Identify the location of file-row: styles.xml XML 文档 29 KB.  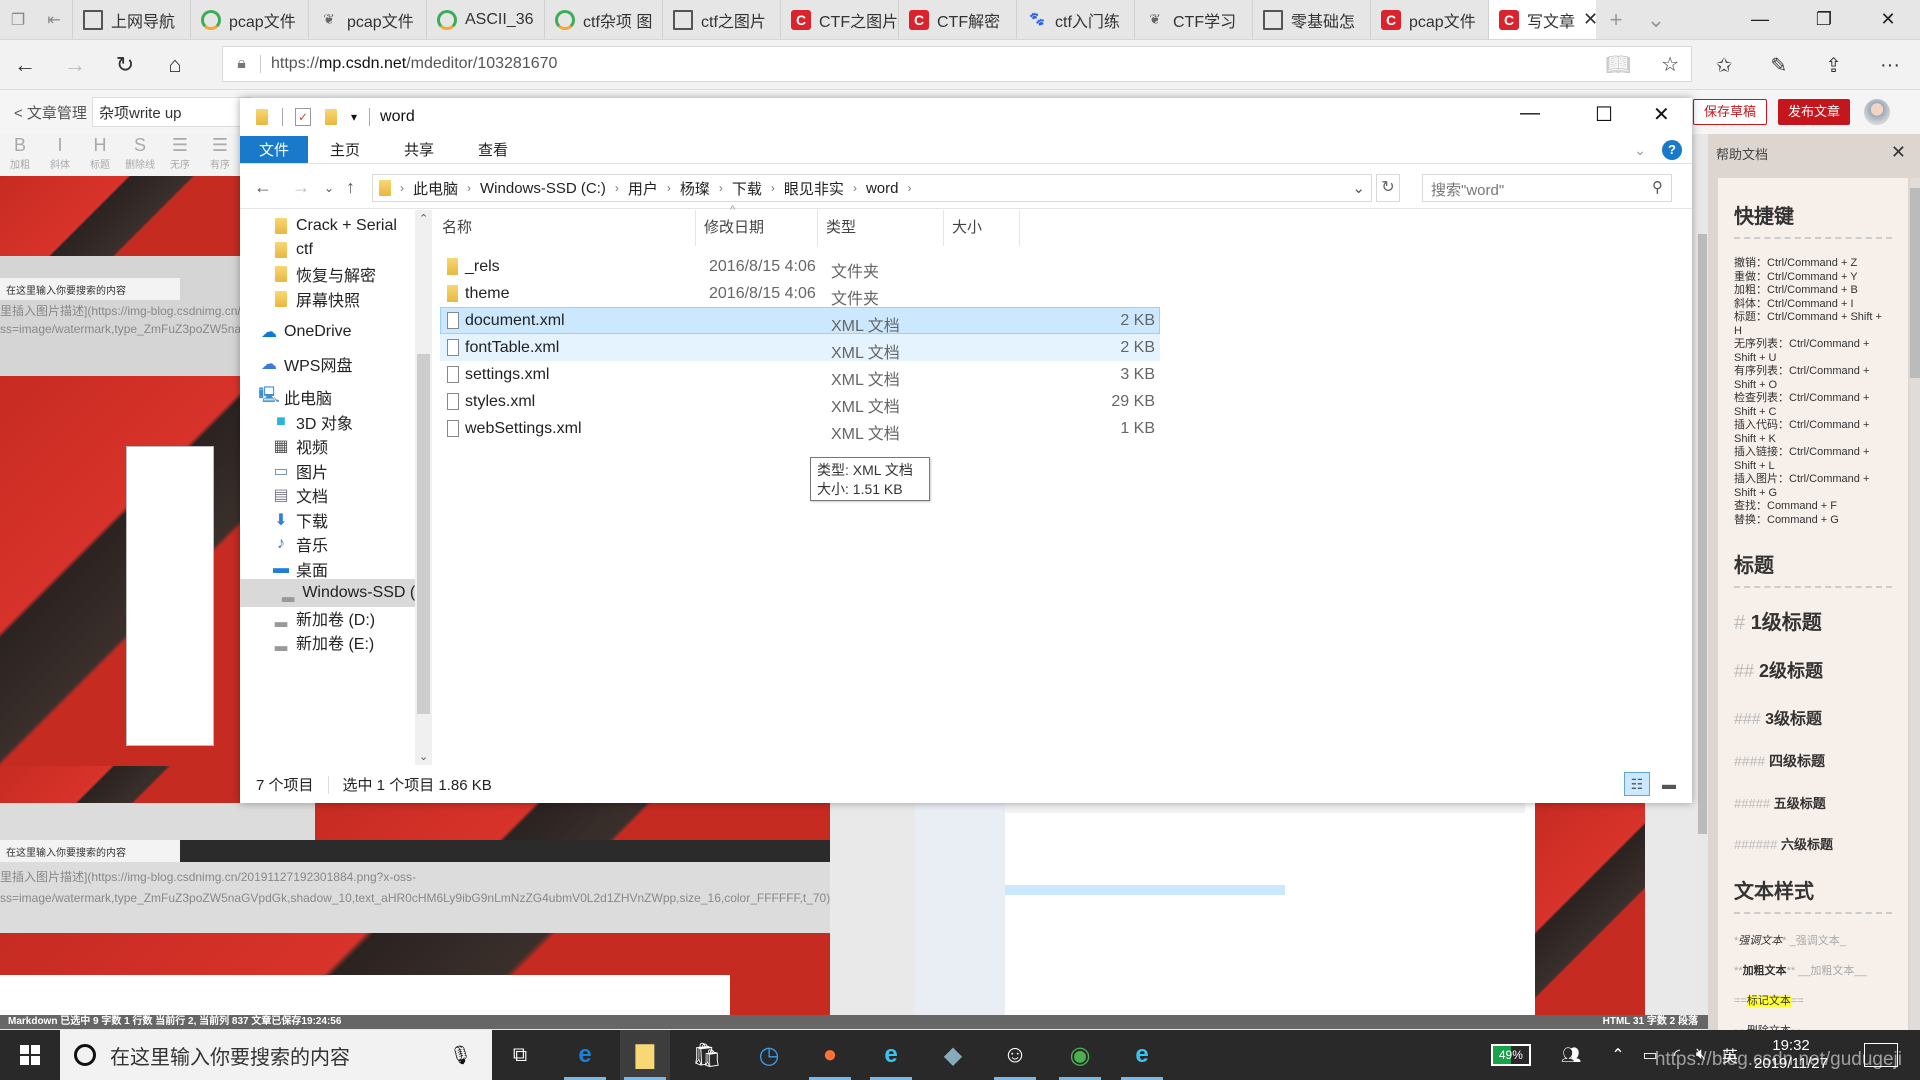
(800, 402).